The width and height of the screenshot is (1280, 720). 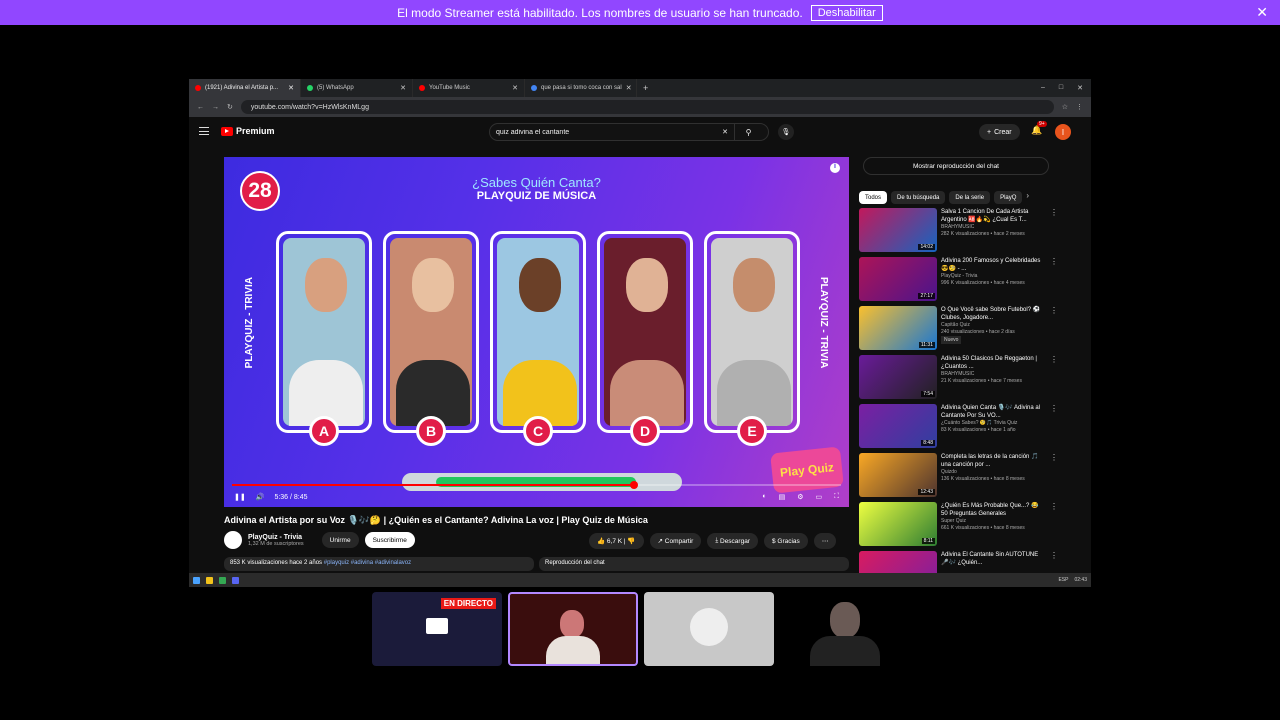 What do you see at coordinates (845, 629) in the screenshot?
I see `guest-cam-tile` at bounding box center [845, 629].